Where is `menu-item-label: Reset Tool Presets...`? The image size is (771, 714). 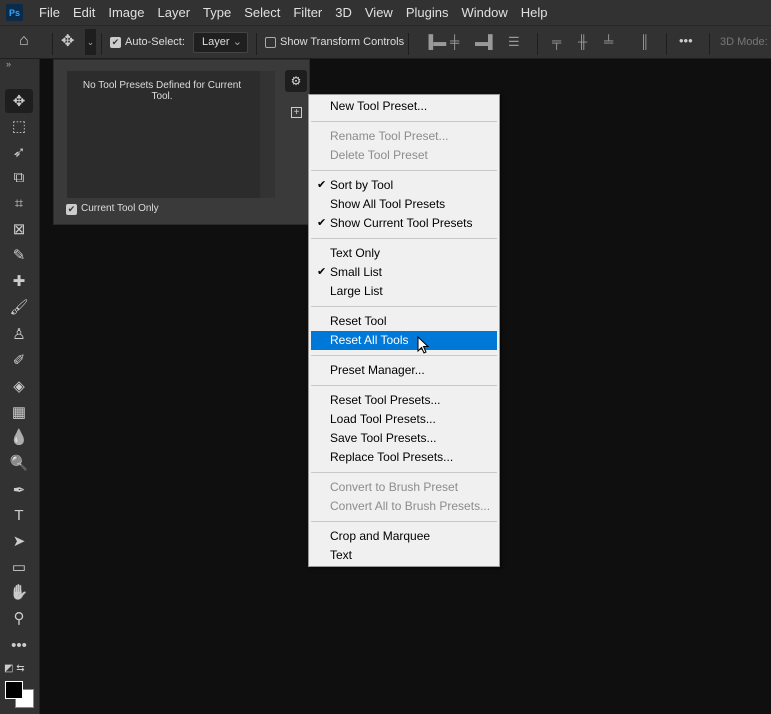 menu-item-label: Reset Tool Presets... is located at coordinates (385, 400).